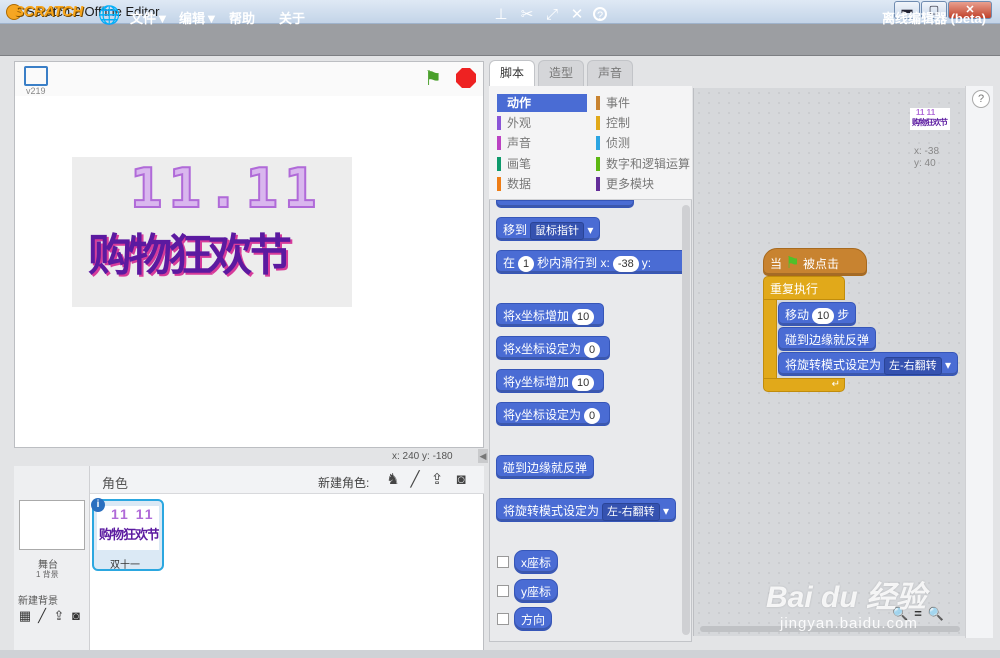 The image size is (1000, 658). I want to click on palette-scrollbar, so click(686, 420).